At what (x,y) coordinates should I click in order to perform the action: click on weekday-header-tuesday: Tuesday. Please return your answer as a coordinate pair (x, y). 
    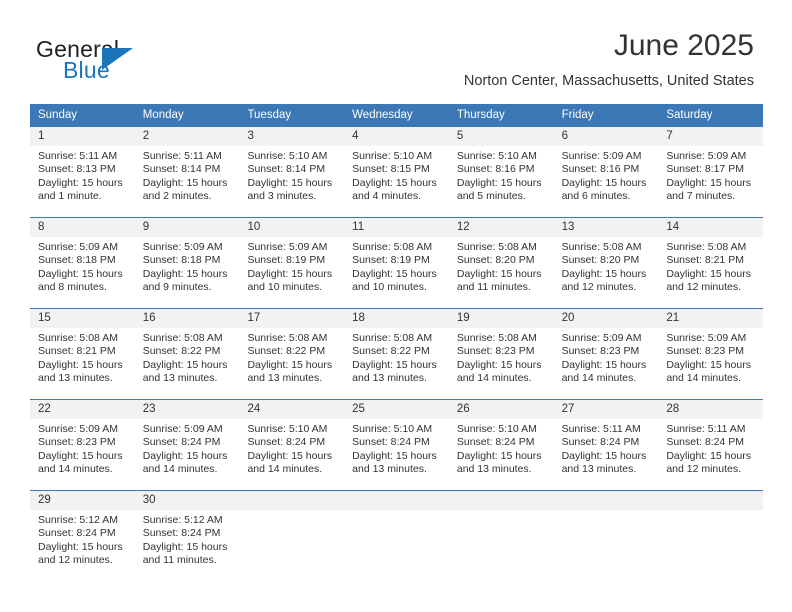
    Looking at the image, I should click on (269, 115).